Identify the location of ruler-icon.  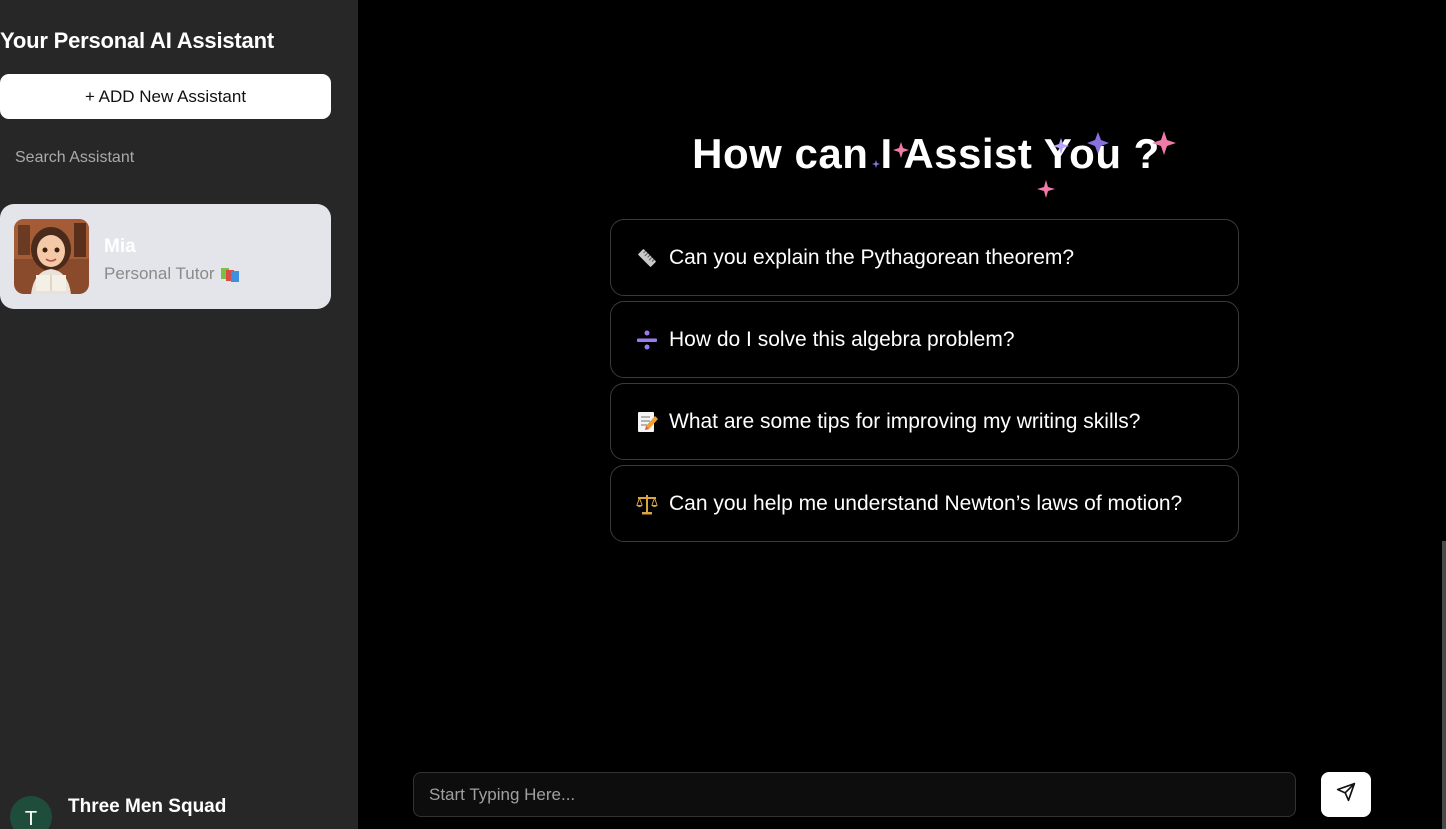
(647, 258).